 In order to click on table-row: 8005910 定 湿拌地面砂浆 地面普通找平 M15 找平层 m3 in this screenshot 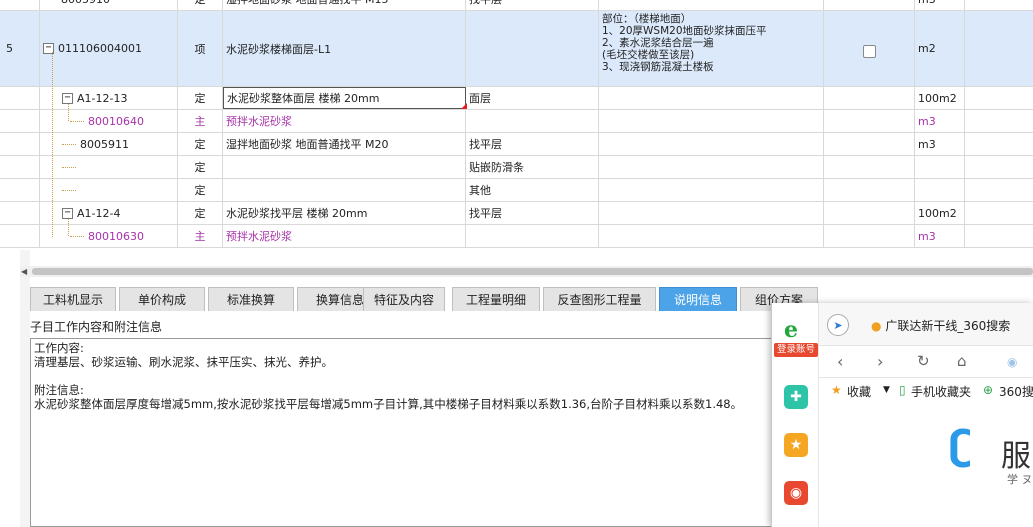, I will do `click(516, 5)`.